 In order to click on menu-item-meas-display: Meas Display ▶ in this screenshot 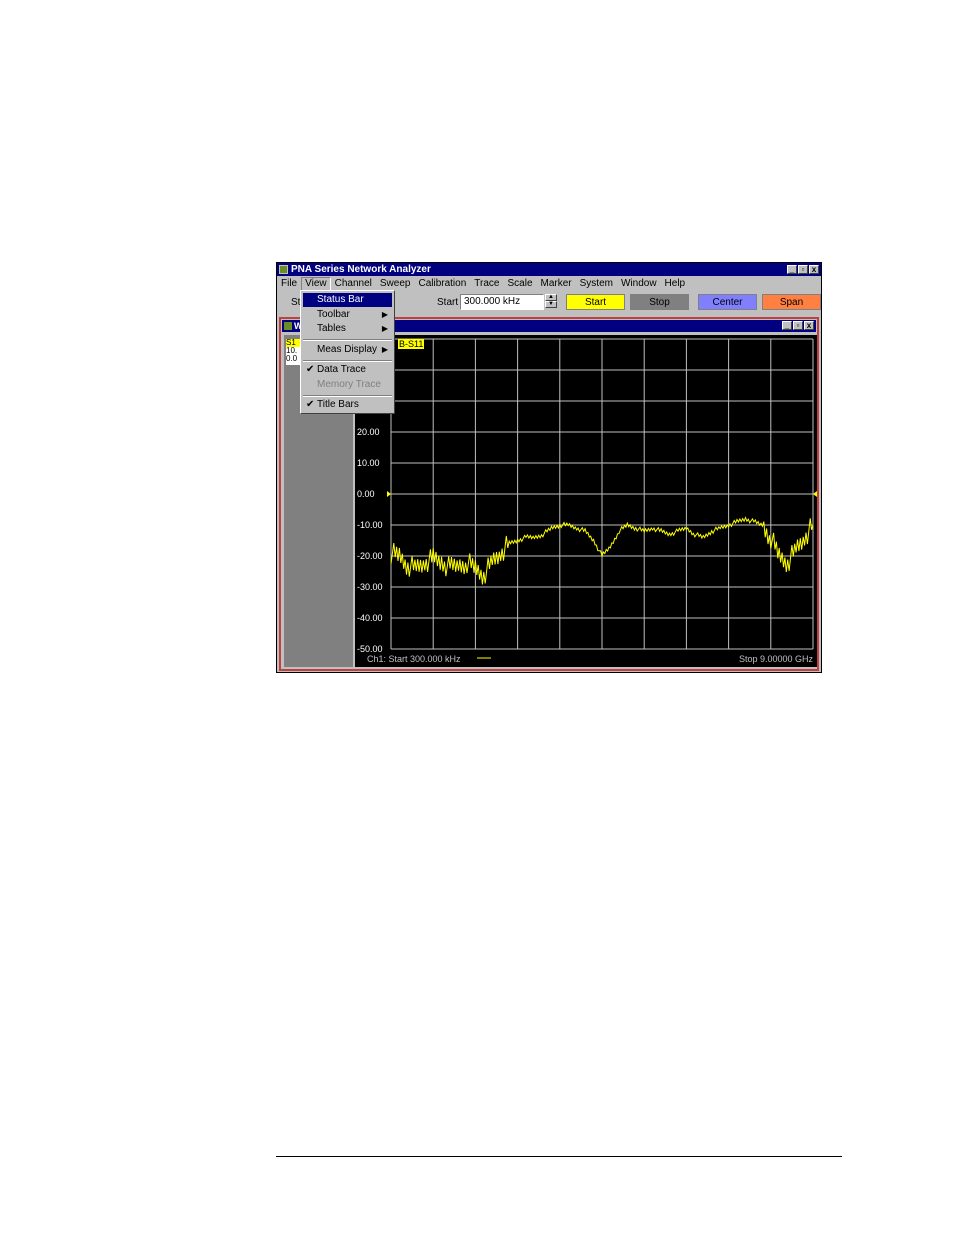, I will do `click(347, 350)`.